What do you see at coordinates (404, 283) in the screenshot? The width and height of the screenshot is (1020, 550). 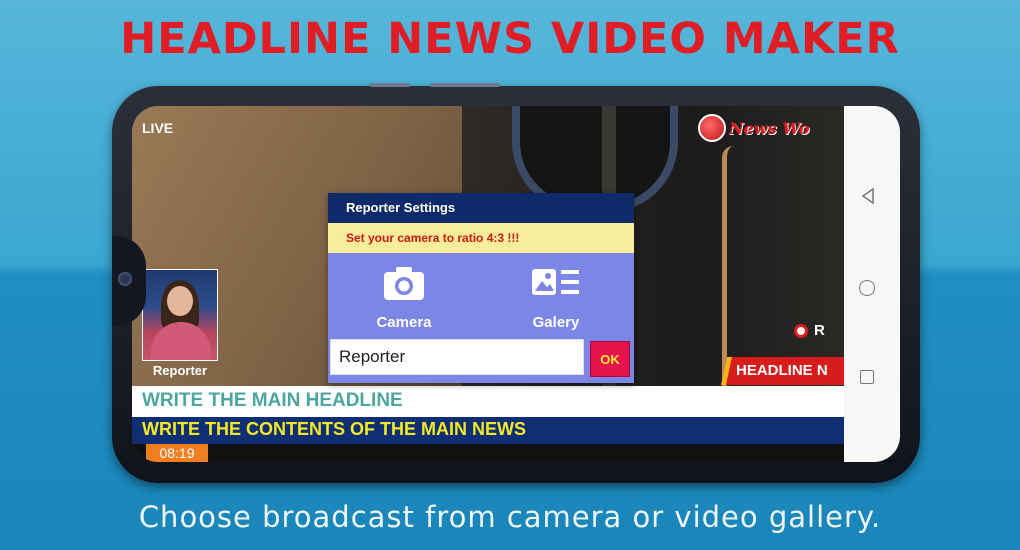 I see `camera-icon` at bounding box center [404, 283].